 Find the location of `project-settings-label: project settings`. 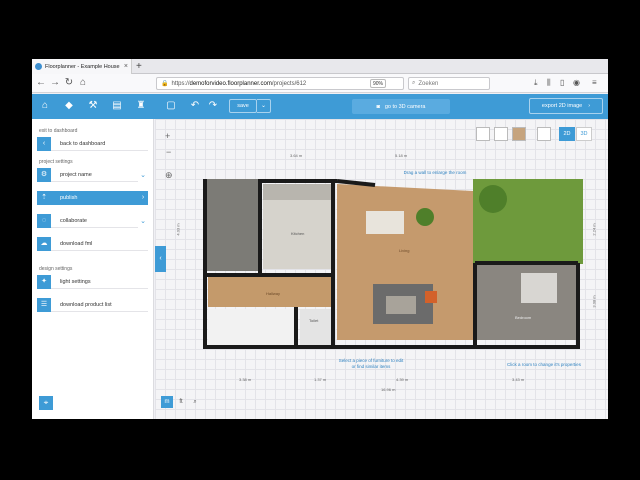

project-settings-label: project settings is located at coordinates (56, 162).